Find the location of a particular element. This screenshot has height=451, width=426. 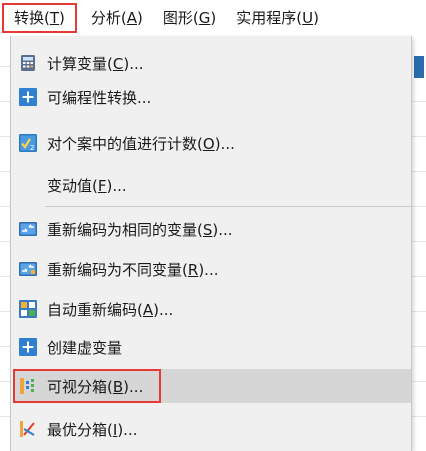

menu-transform-label: 转换 is located at coordinates (29, 18).